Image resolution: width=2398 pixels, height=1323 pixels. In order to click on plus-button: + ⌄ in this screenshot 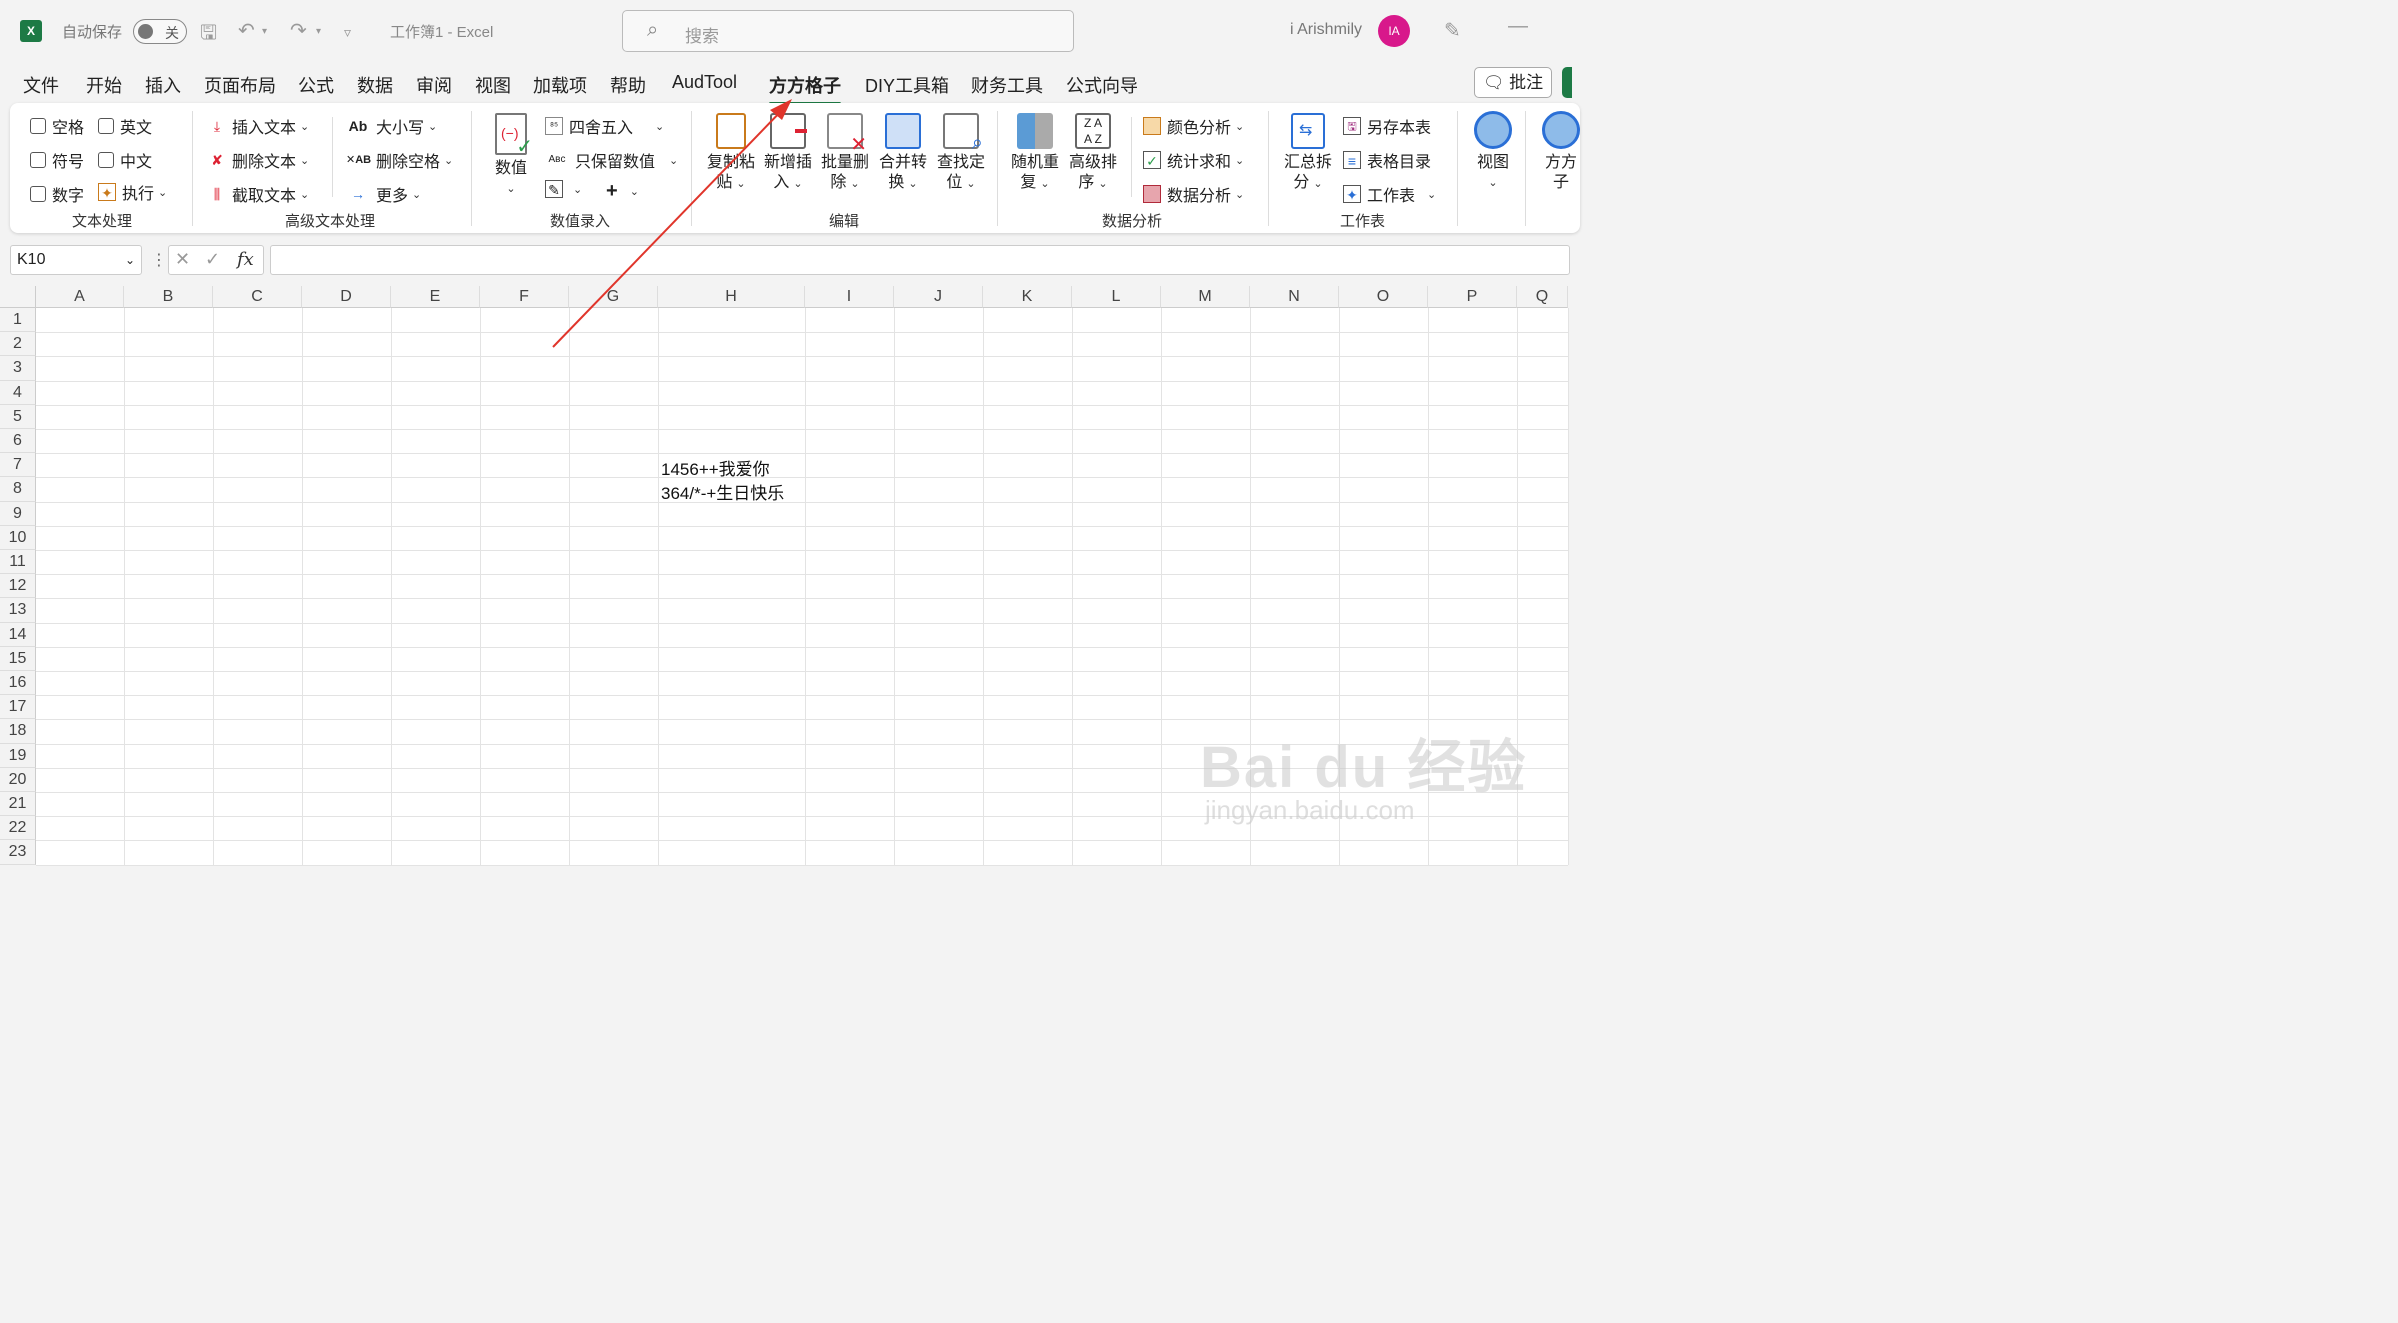, I will do `click(622, 191)`.